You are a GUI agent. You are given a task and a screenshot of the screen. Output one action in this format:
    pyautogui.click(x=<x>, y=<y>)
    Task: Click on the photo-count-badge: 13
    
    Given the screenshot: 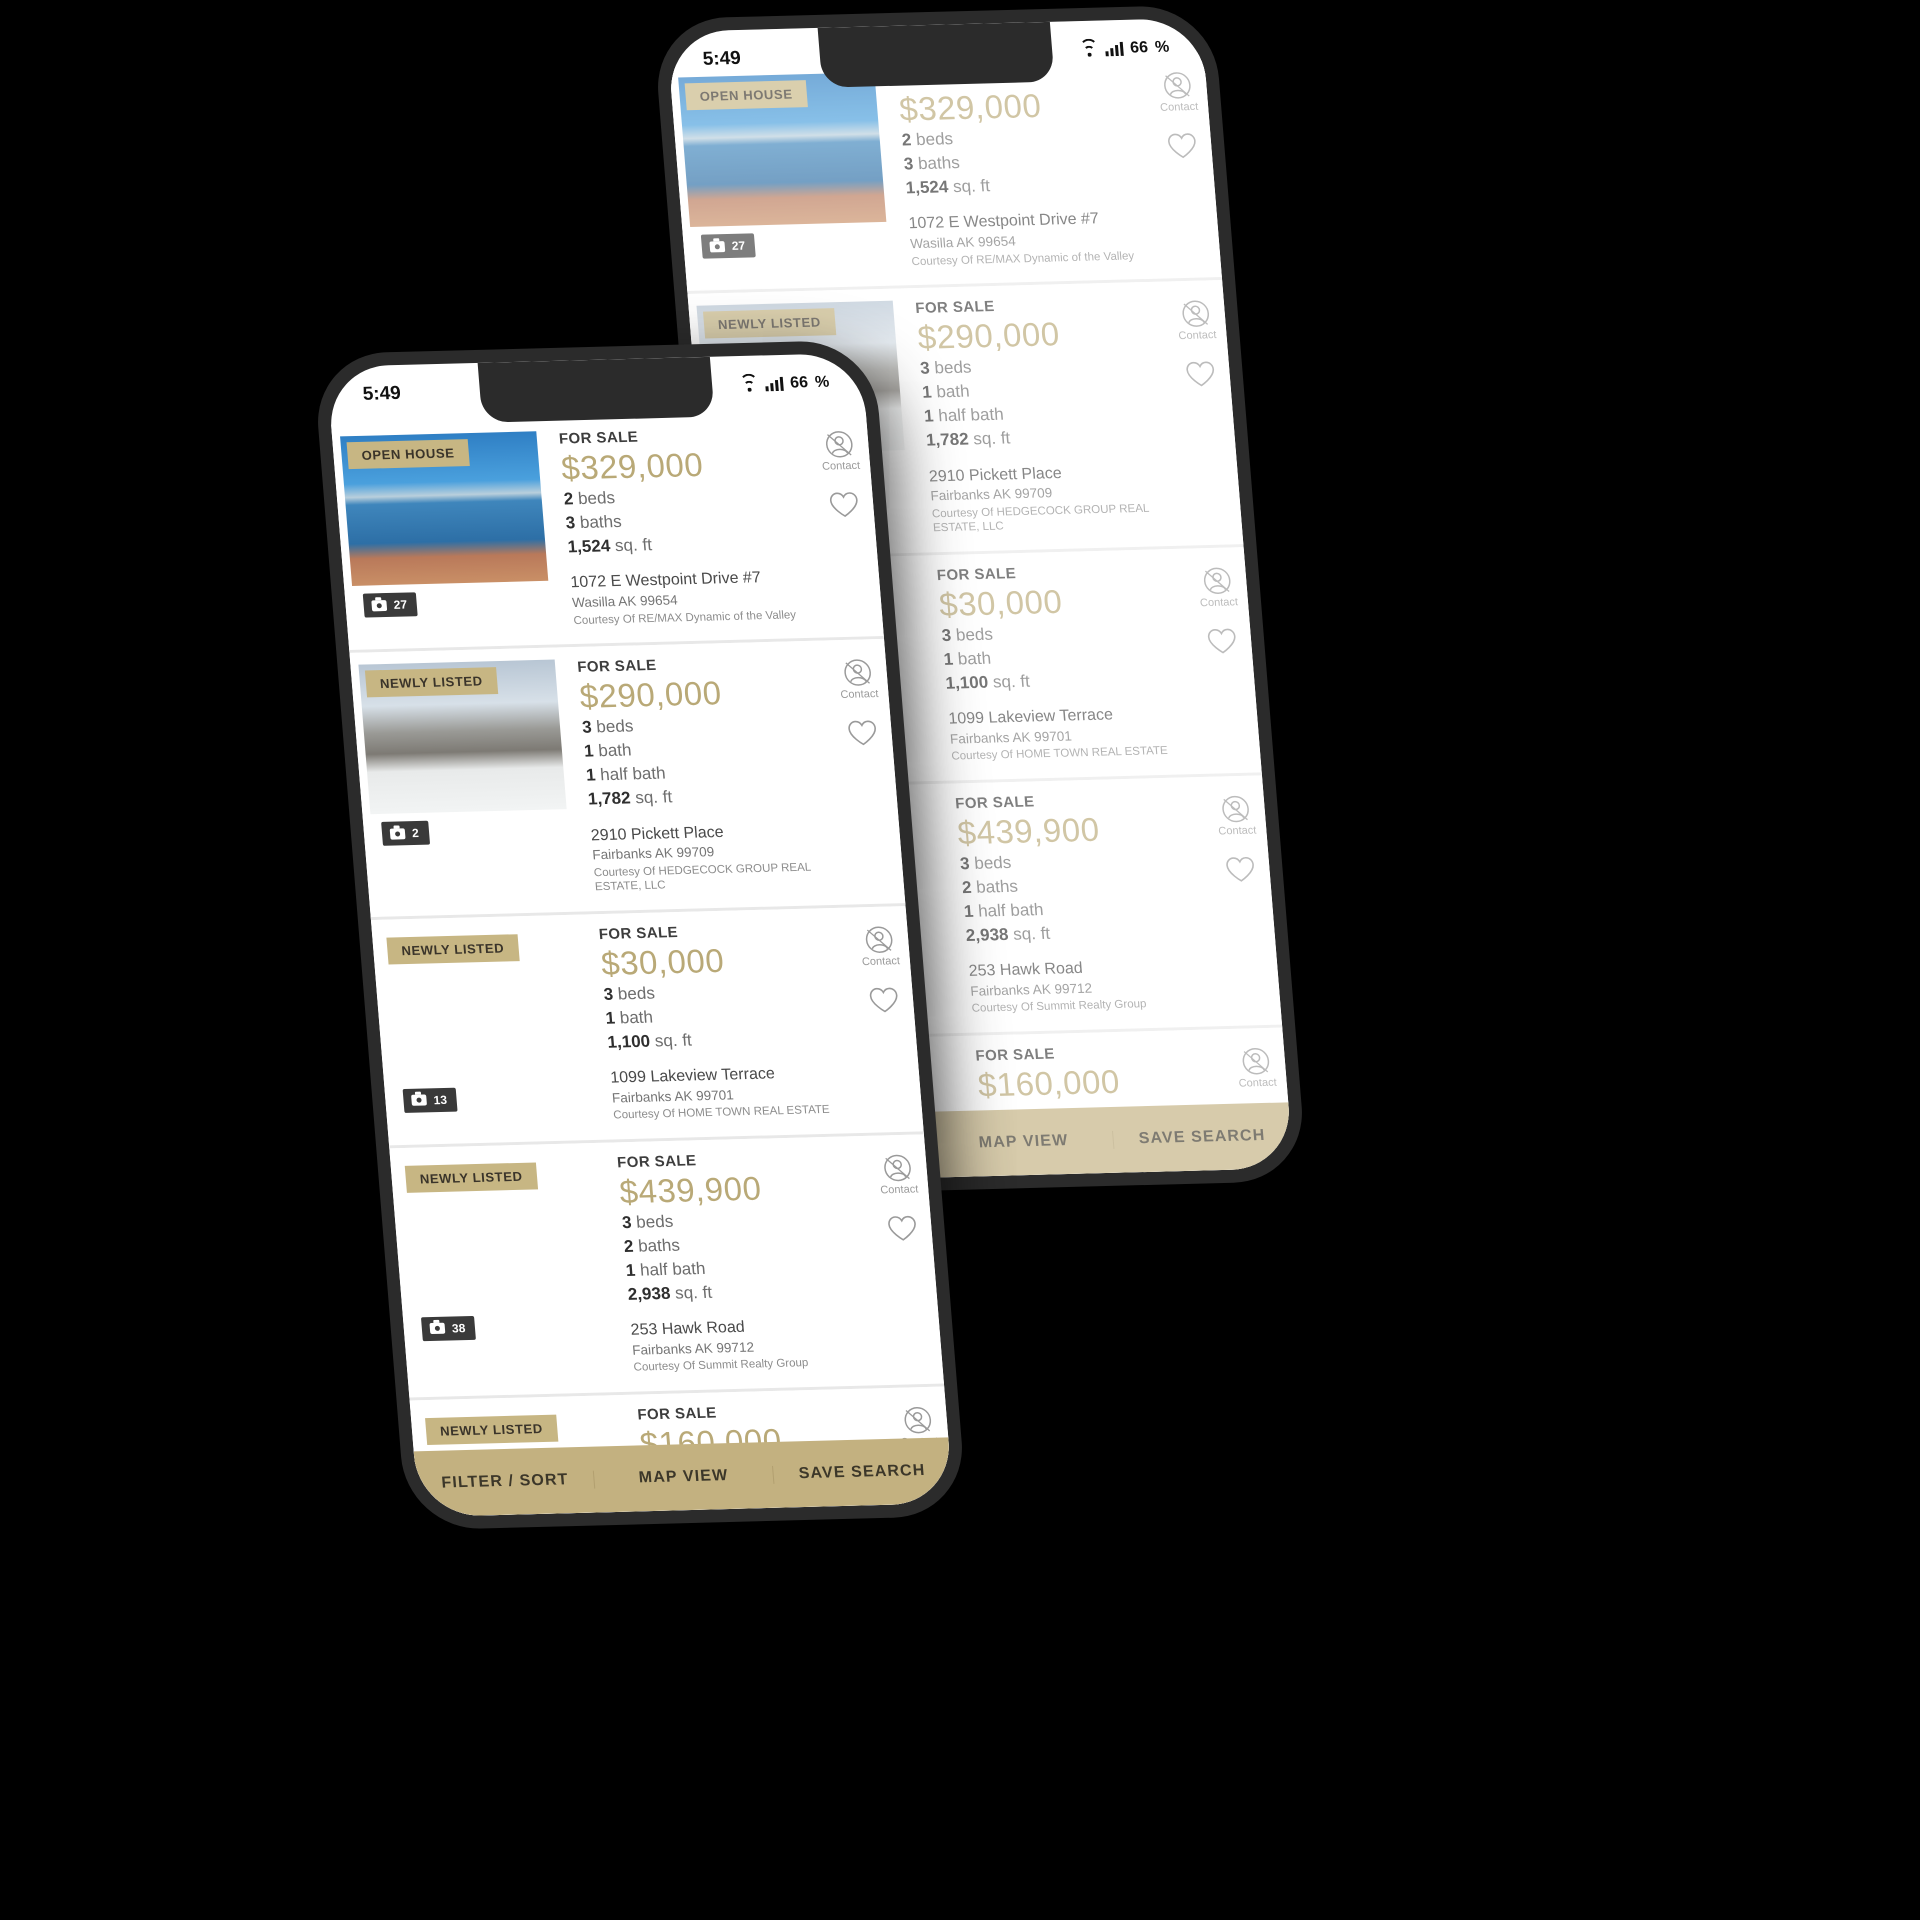 What is the action you would take?
    pyautogui.click(x=430, y=1100)
    